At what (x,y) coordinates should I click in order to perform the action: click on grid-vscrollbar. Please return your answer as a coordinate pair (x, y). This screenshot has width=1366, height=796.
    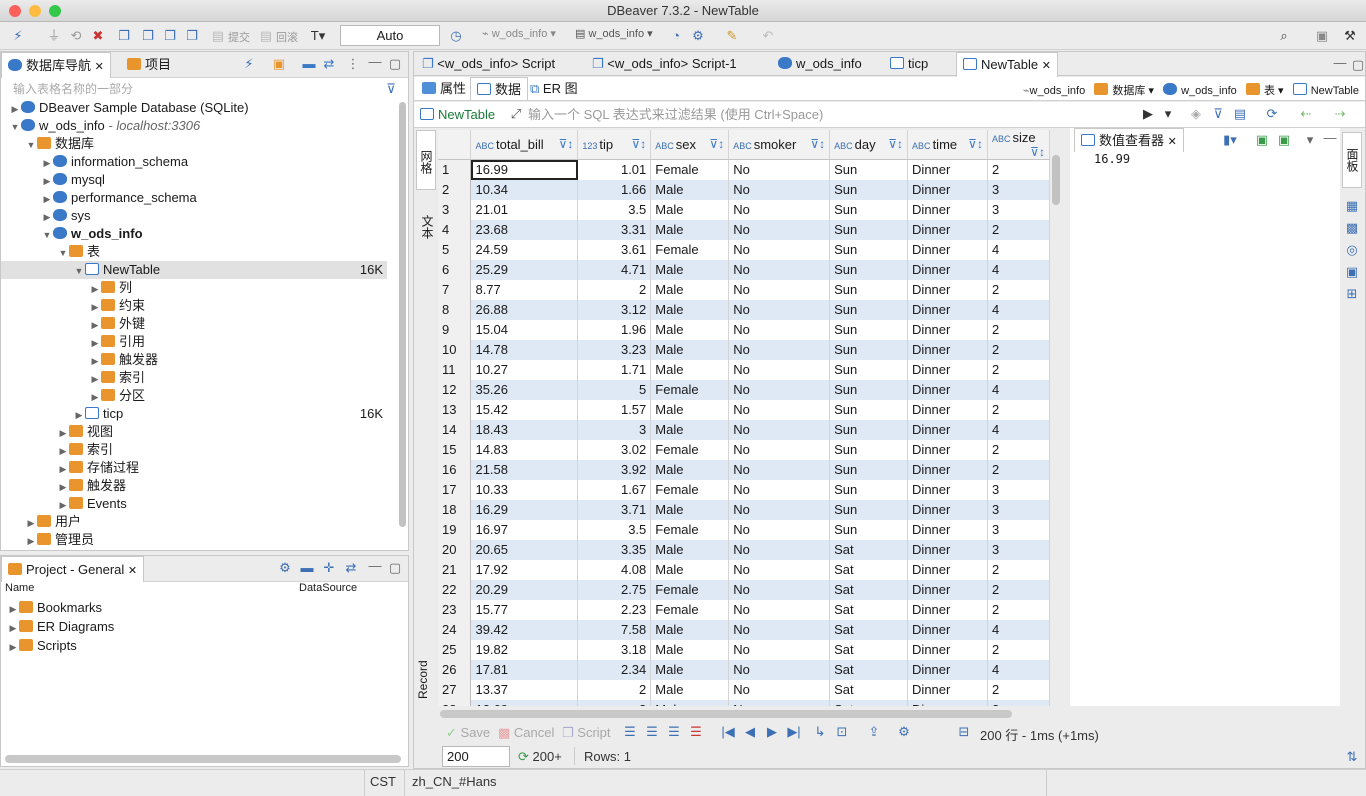
    Looking at the image, I should click on (1056, 180).